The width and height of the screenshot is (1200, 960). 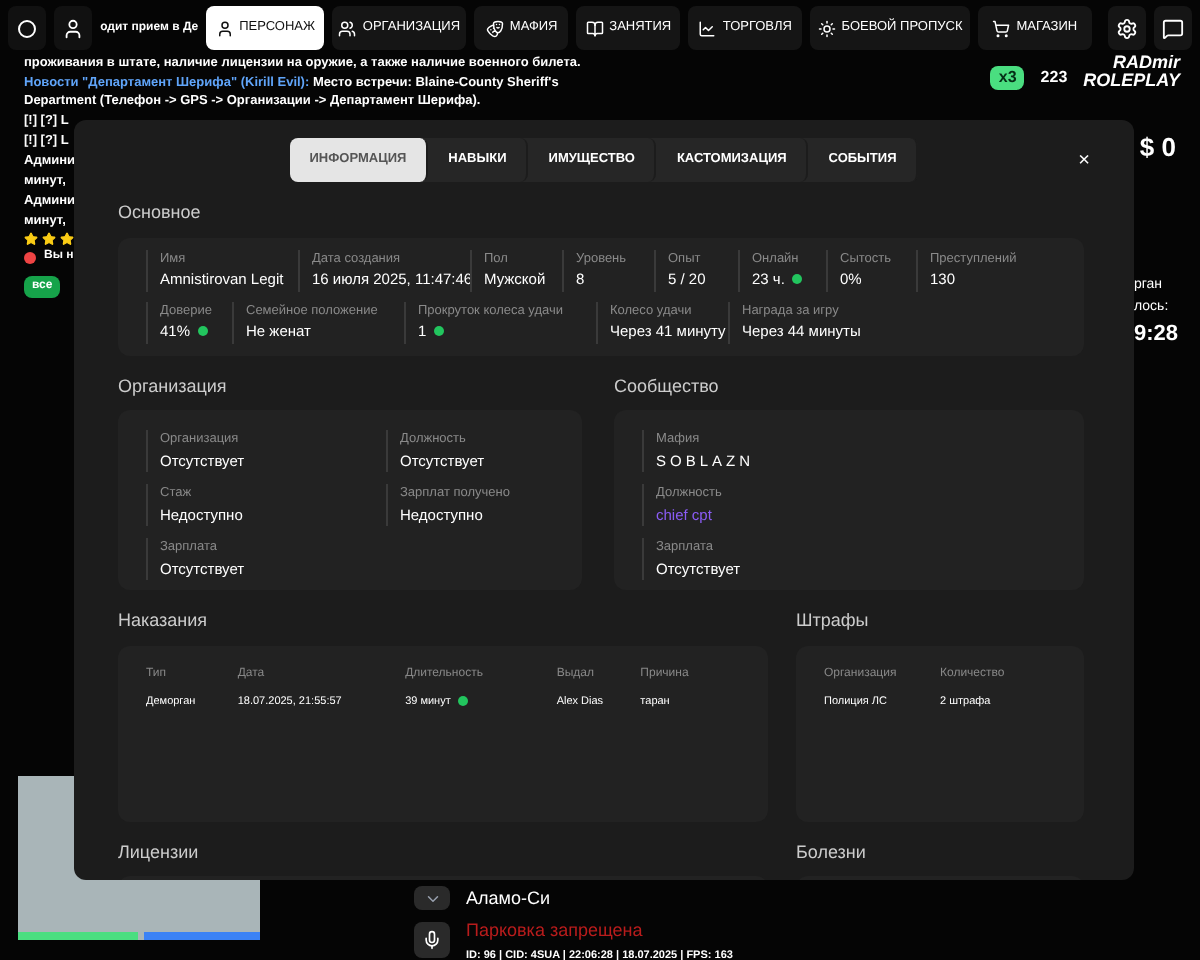 What do you see at coordinates (1131, 72) in the screenshot?
I see `server-logo: RADmir ROLEPLAY` at bounding box center [1131, 72].